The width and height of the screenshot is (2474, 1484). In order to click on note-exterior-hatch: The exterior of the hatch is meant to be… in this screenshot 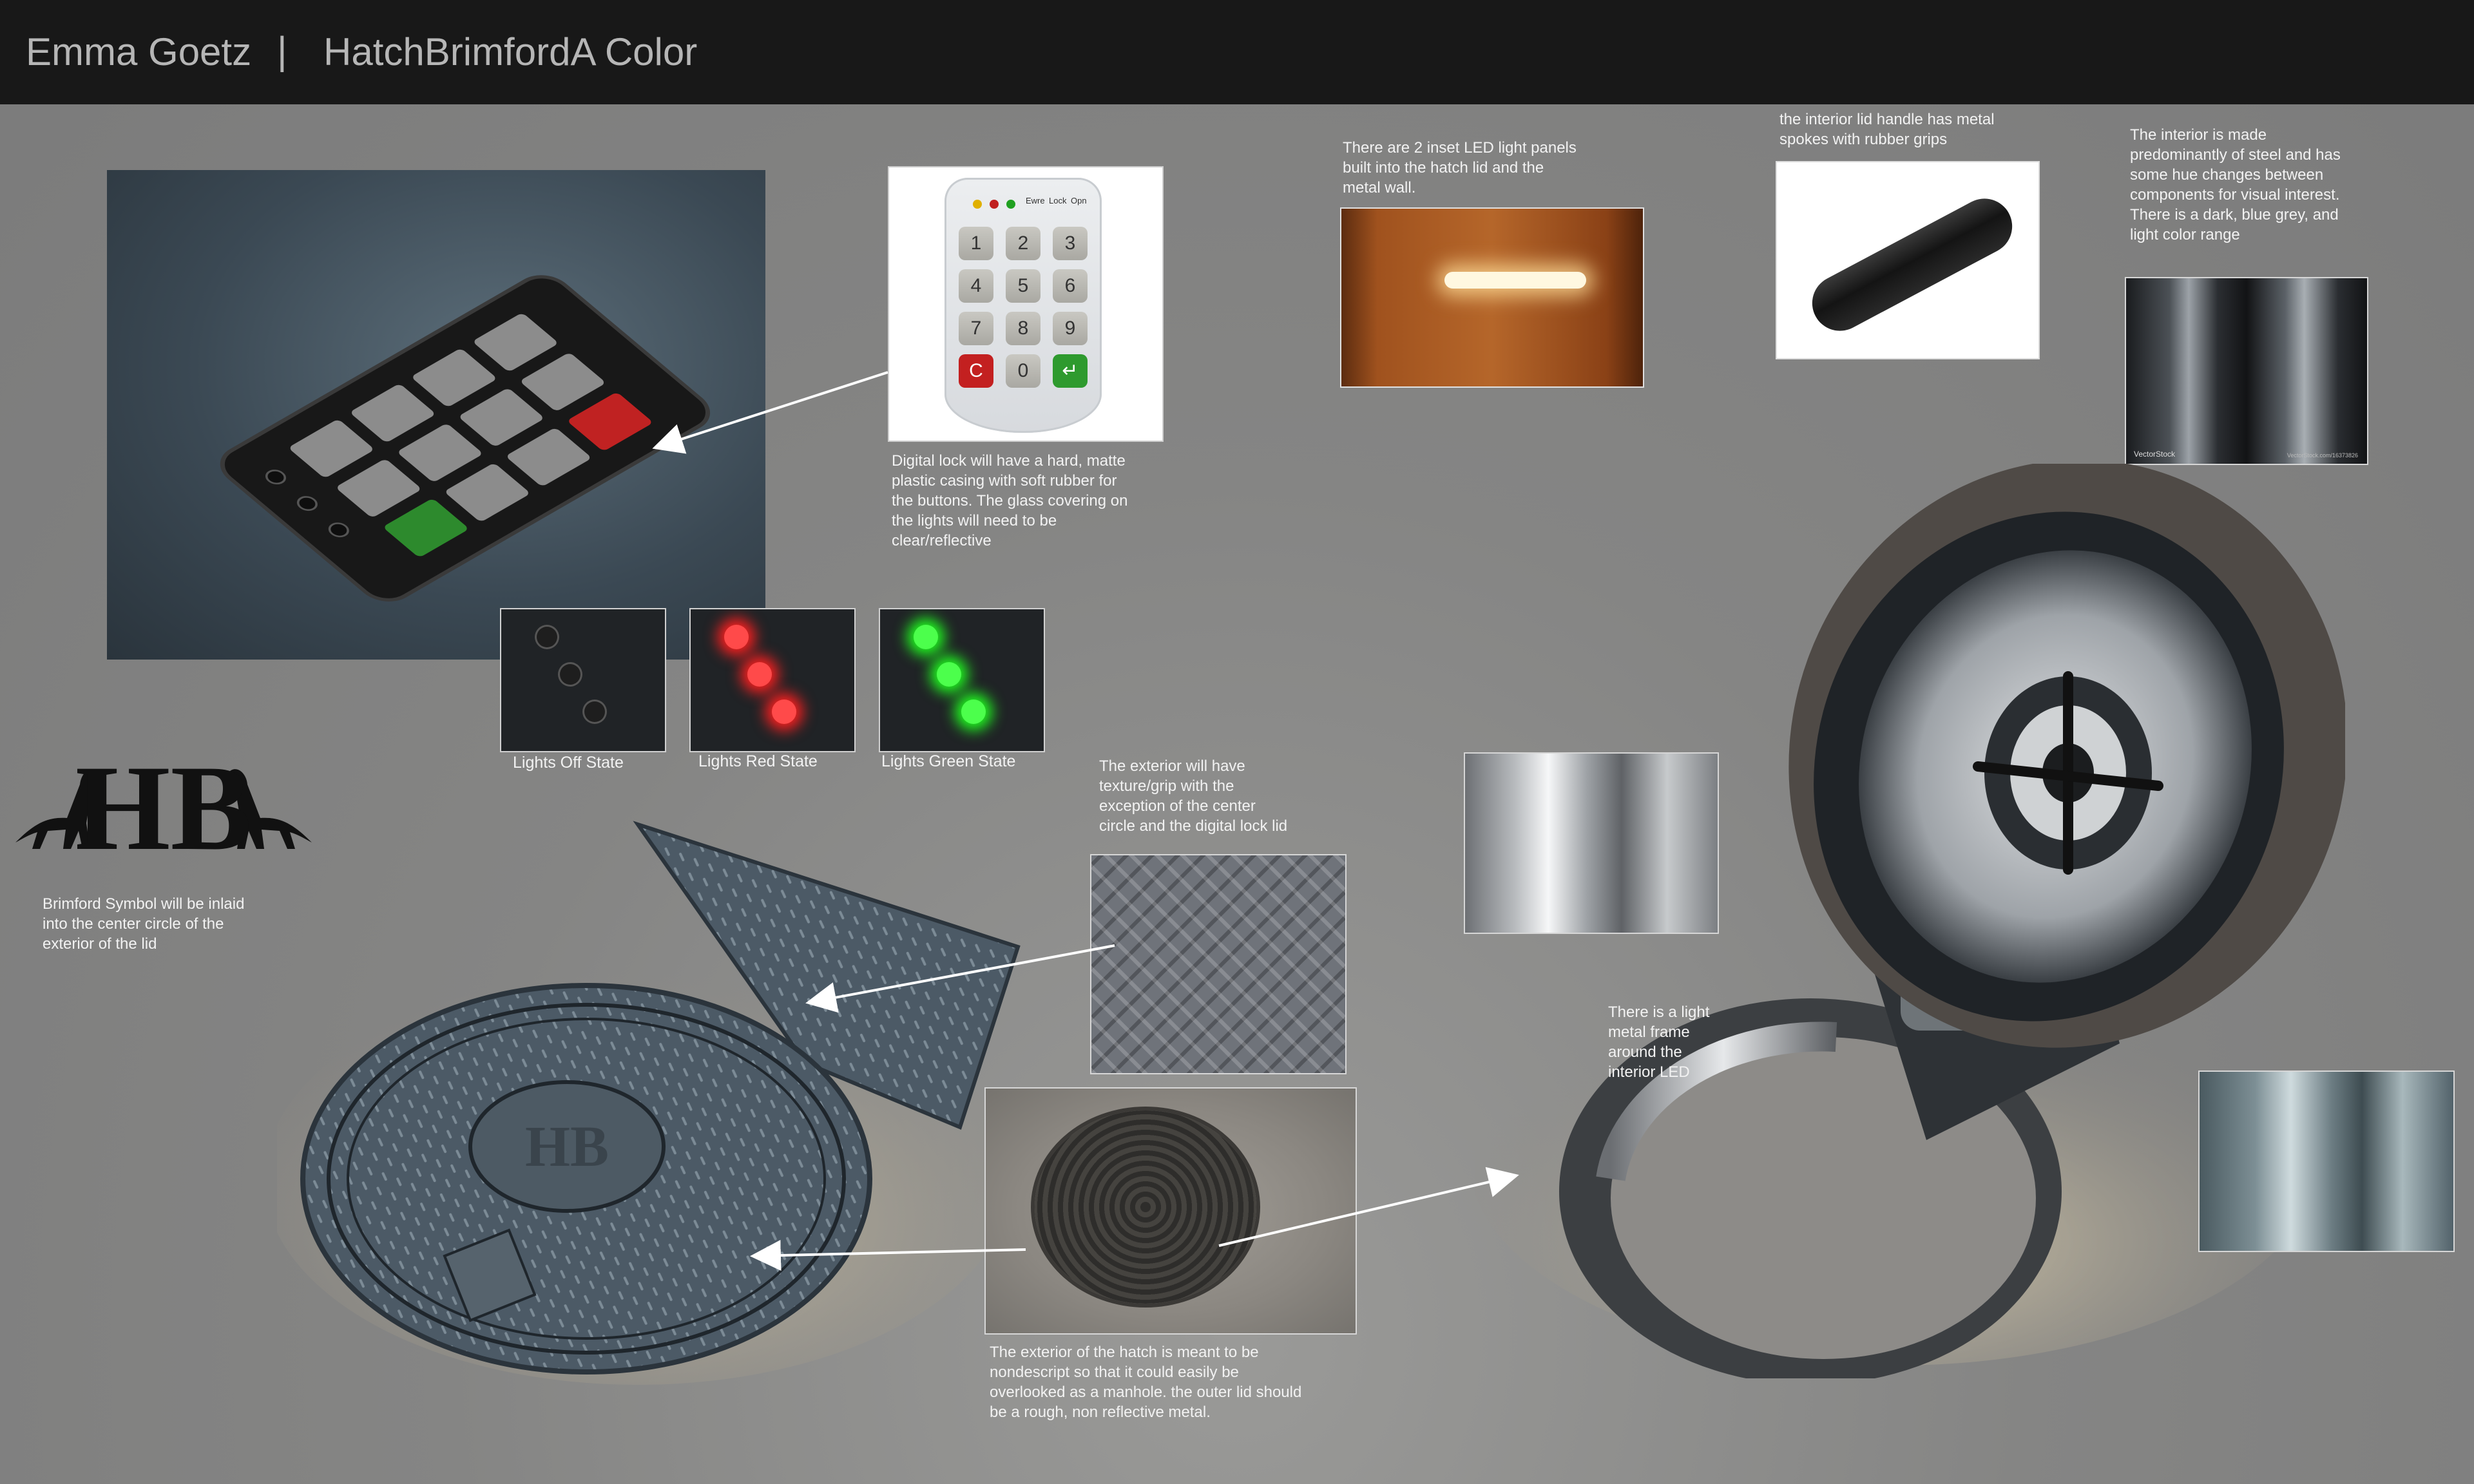, I will do `click(1146, 1382)`.